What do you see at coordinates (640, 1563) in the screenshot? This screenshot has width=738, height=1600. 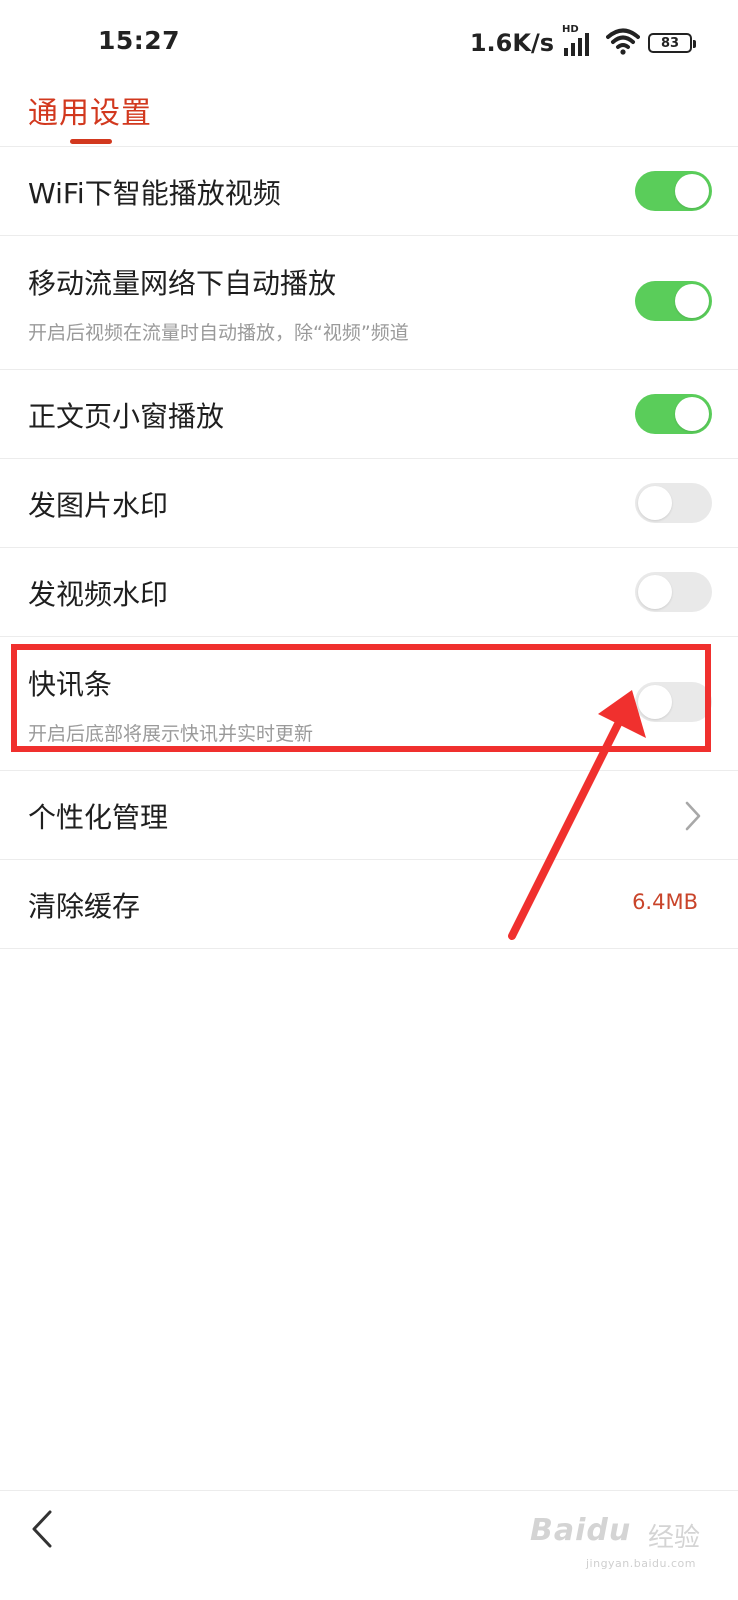 I see `watermark-url: jingyan.baidu.com` at bounding box center [640, 1563].